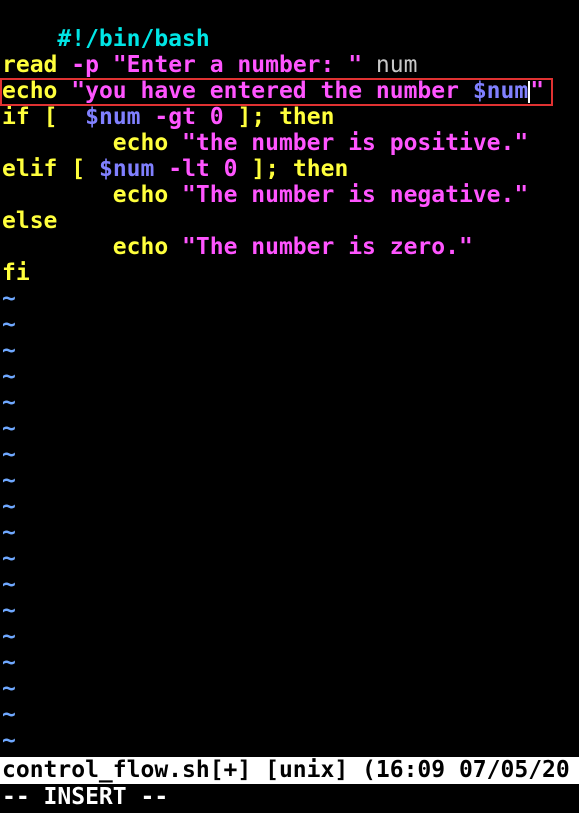 This screenshot has width=579, height=813. I want to click on echo-string: "you have entered the number, so click(272, 91).